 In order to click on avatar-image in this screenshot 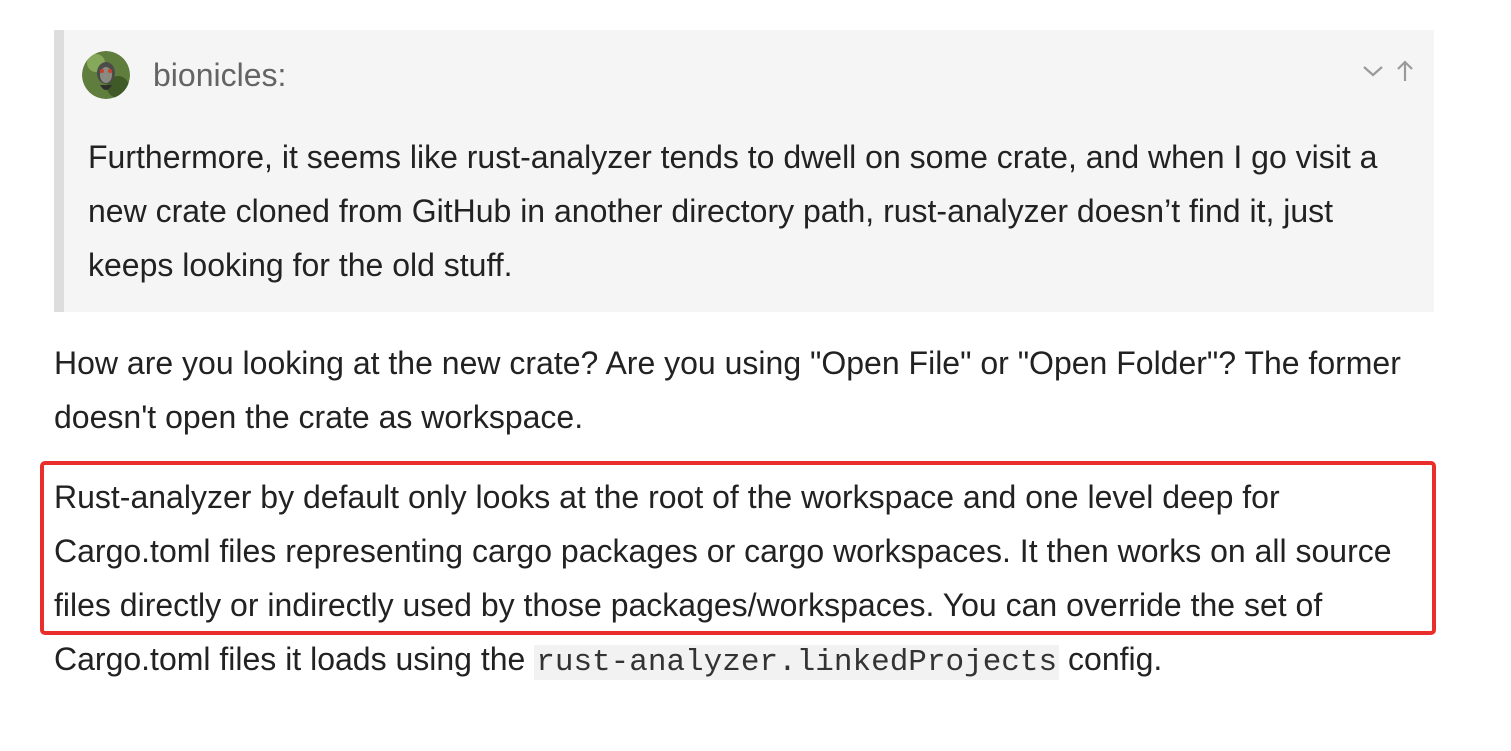, I will do `click(106, 75)`.